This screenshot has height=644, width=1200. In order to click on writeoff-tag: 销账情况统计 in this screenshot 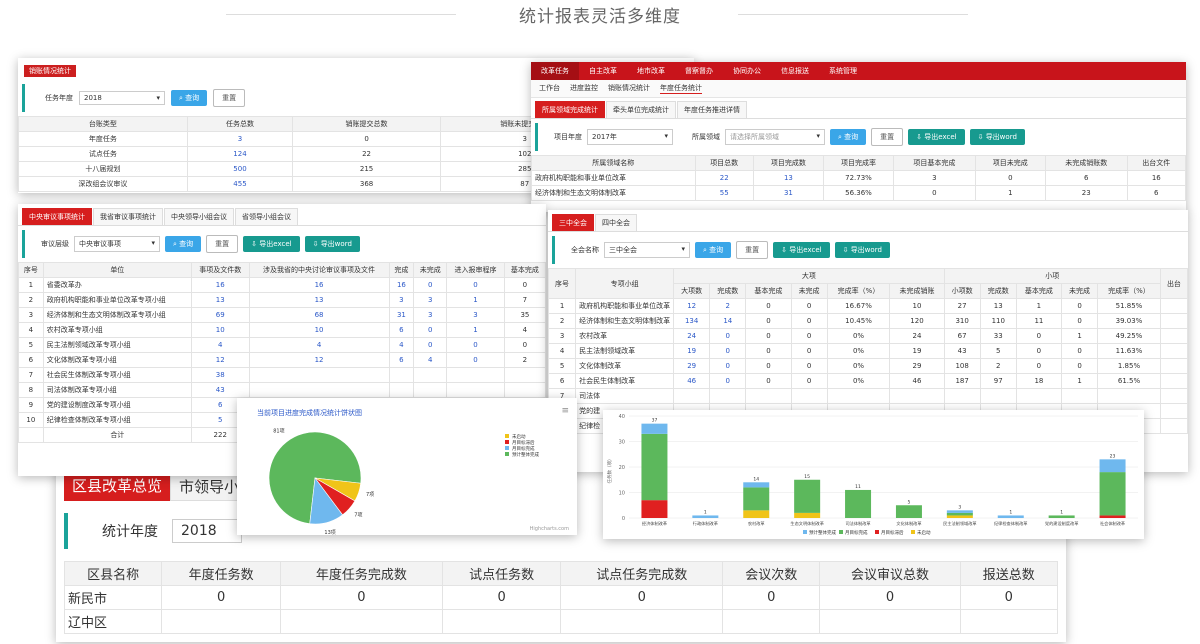, I will do `click(50, 71)`.